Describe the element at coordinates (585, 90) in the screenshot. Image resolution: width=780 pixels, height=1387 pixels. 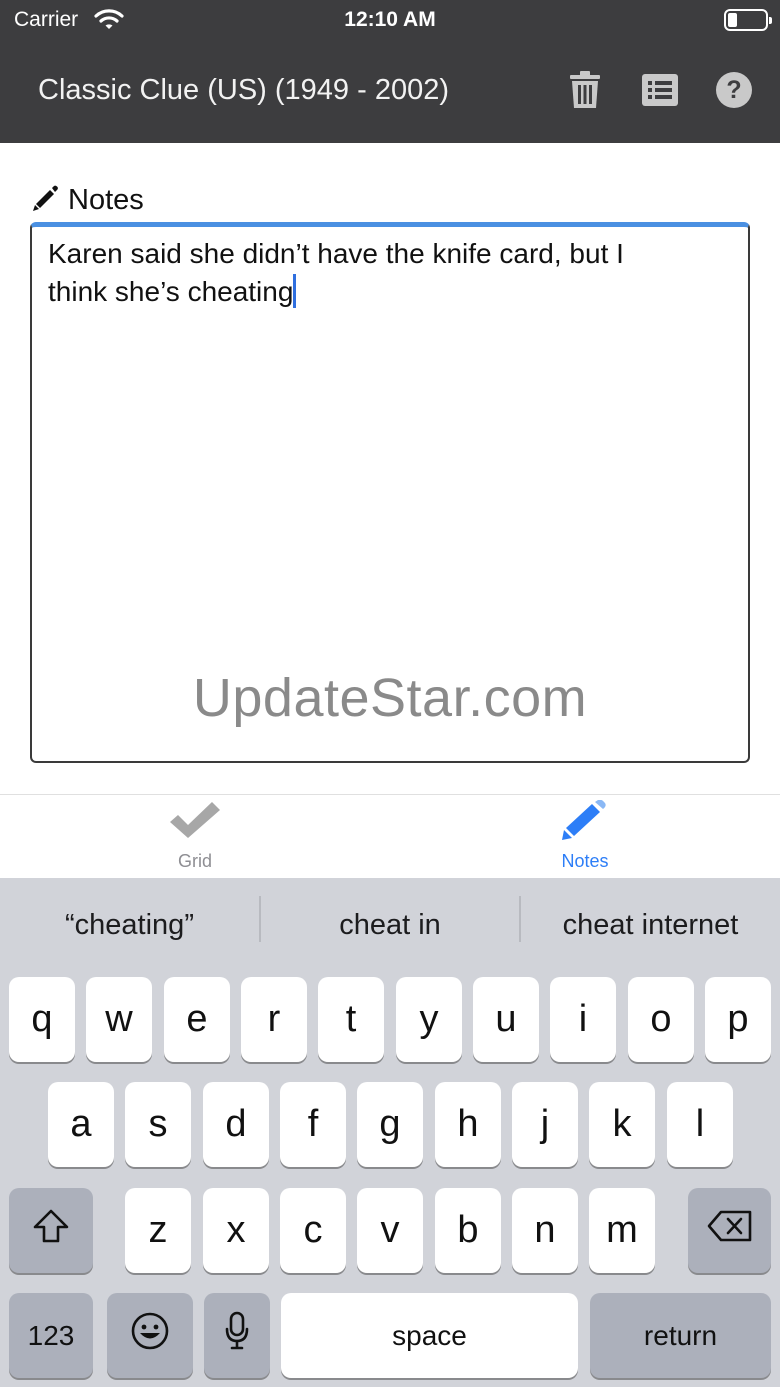
I see `trash-icon` at that location.